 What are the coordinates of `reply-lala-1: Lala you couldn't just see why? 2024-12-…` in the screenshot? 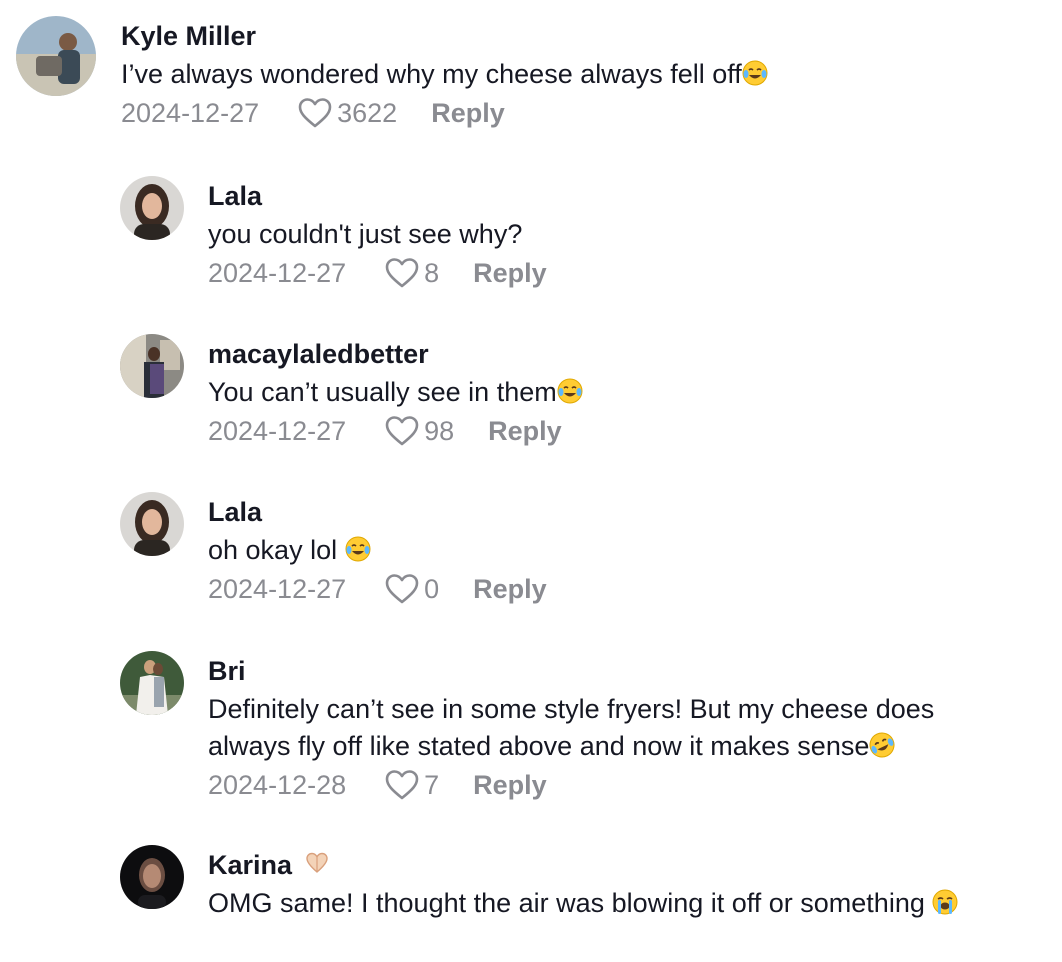 It's located at (333, 233).